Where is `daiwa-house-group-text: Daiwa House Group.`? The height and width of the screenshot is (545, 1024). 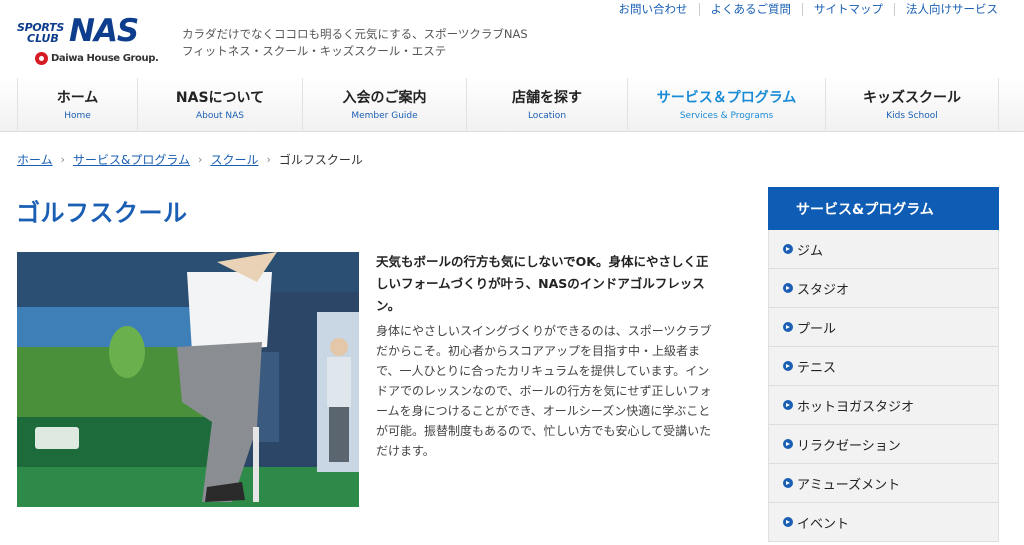
daiwa-house-group-text: Daiwa House Group. is located at coordinates (105, 58).